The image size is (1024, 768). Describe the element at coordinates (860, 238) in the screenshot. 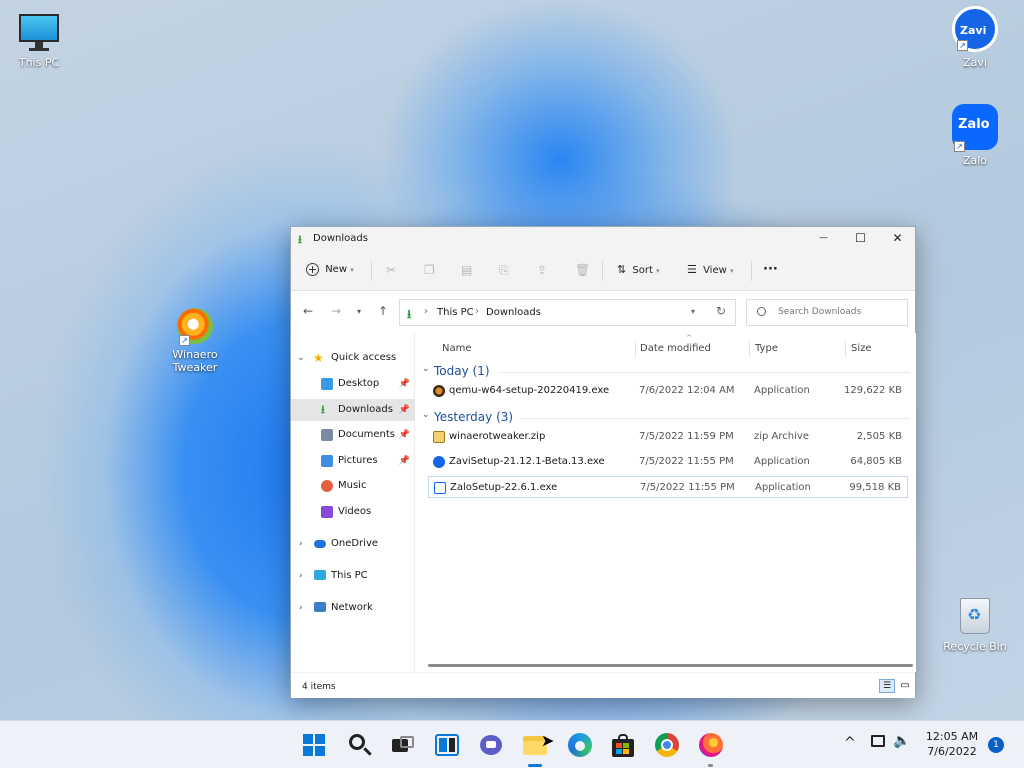

I see `maximize-button: ☐` at that location.